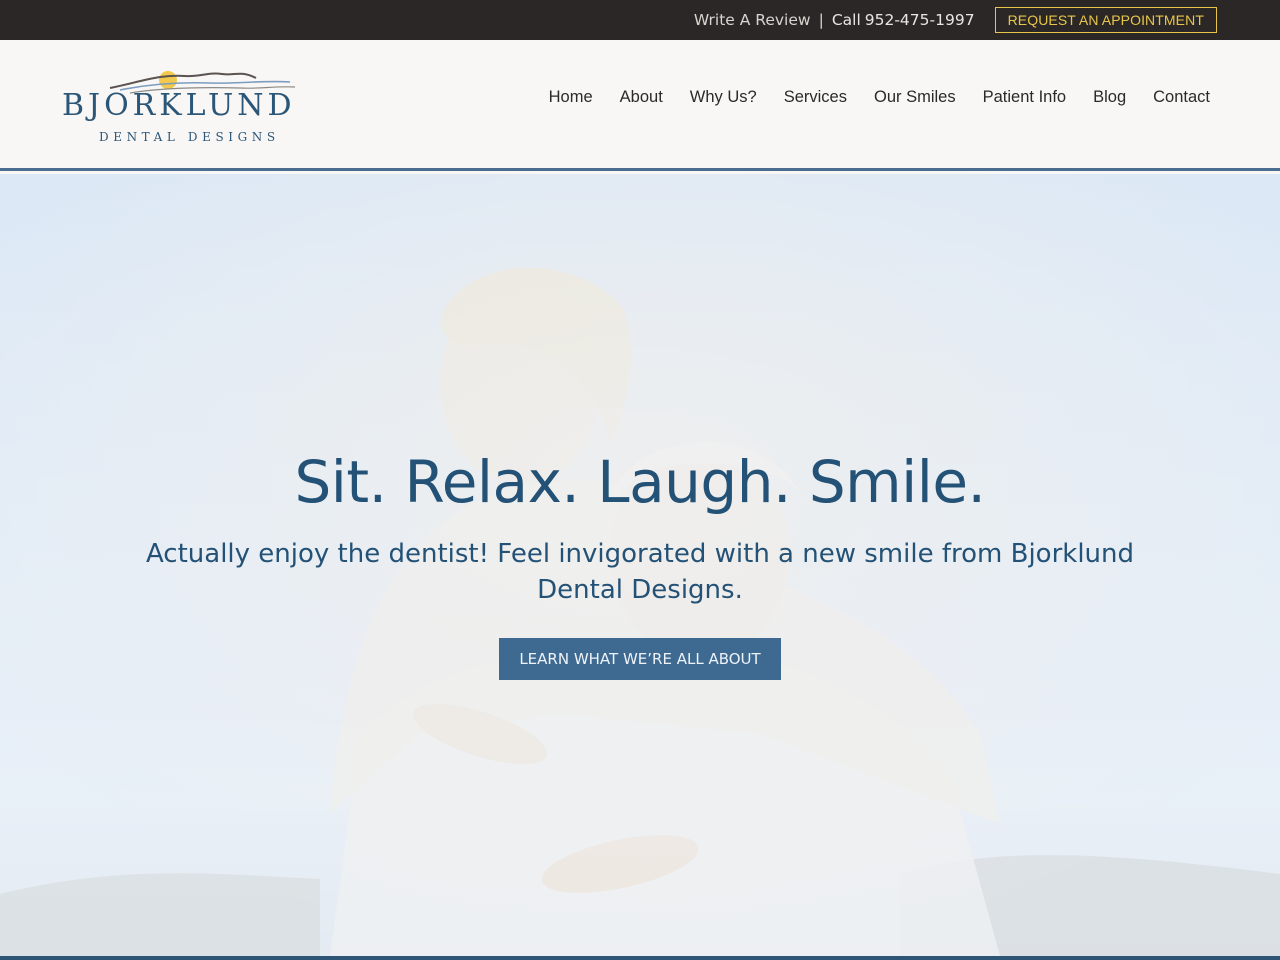  I want to click on phone-link: 952-475-1997, so click(920, 20).